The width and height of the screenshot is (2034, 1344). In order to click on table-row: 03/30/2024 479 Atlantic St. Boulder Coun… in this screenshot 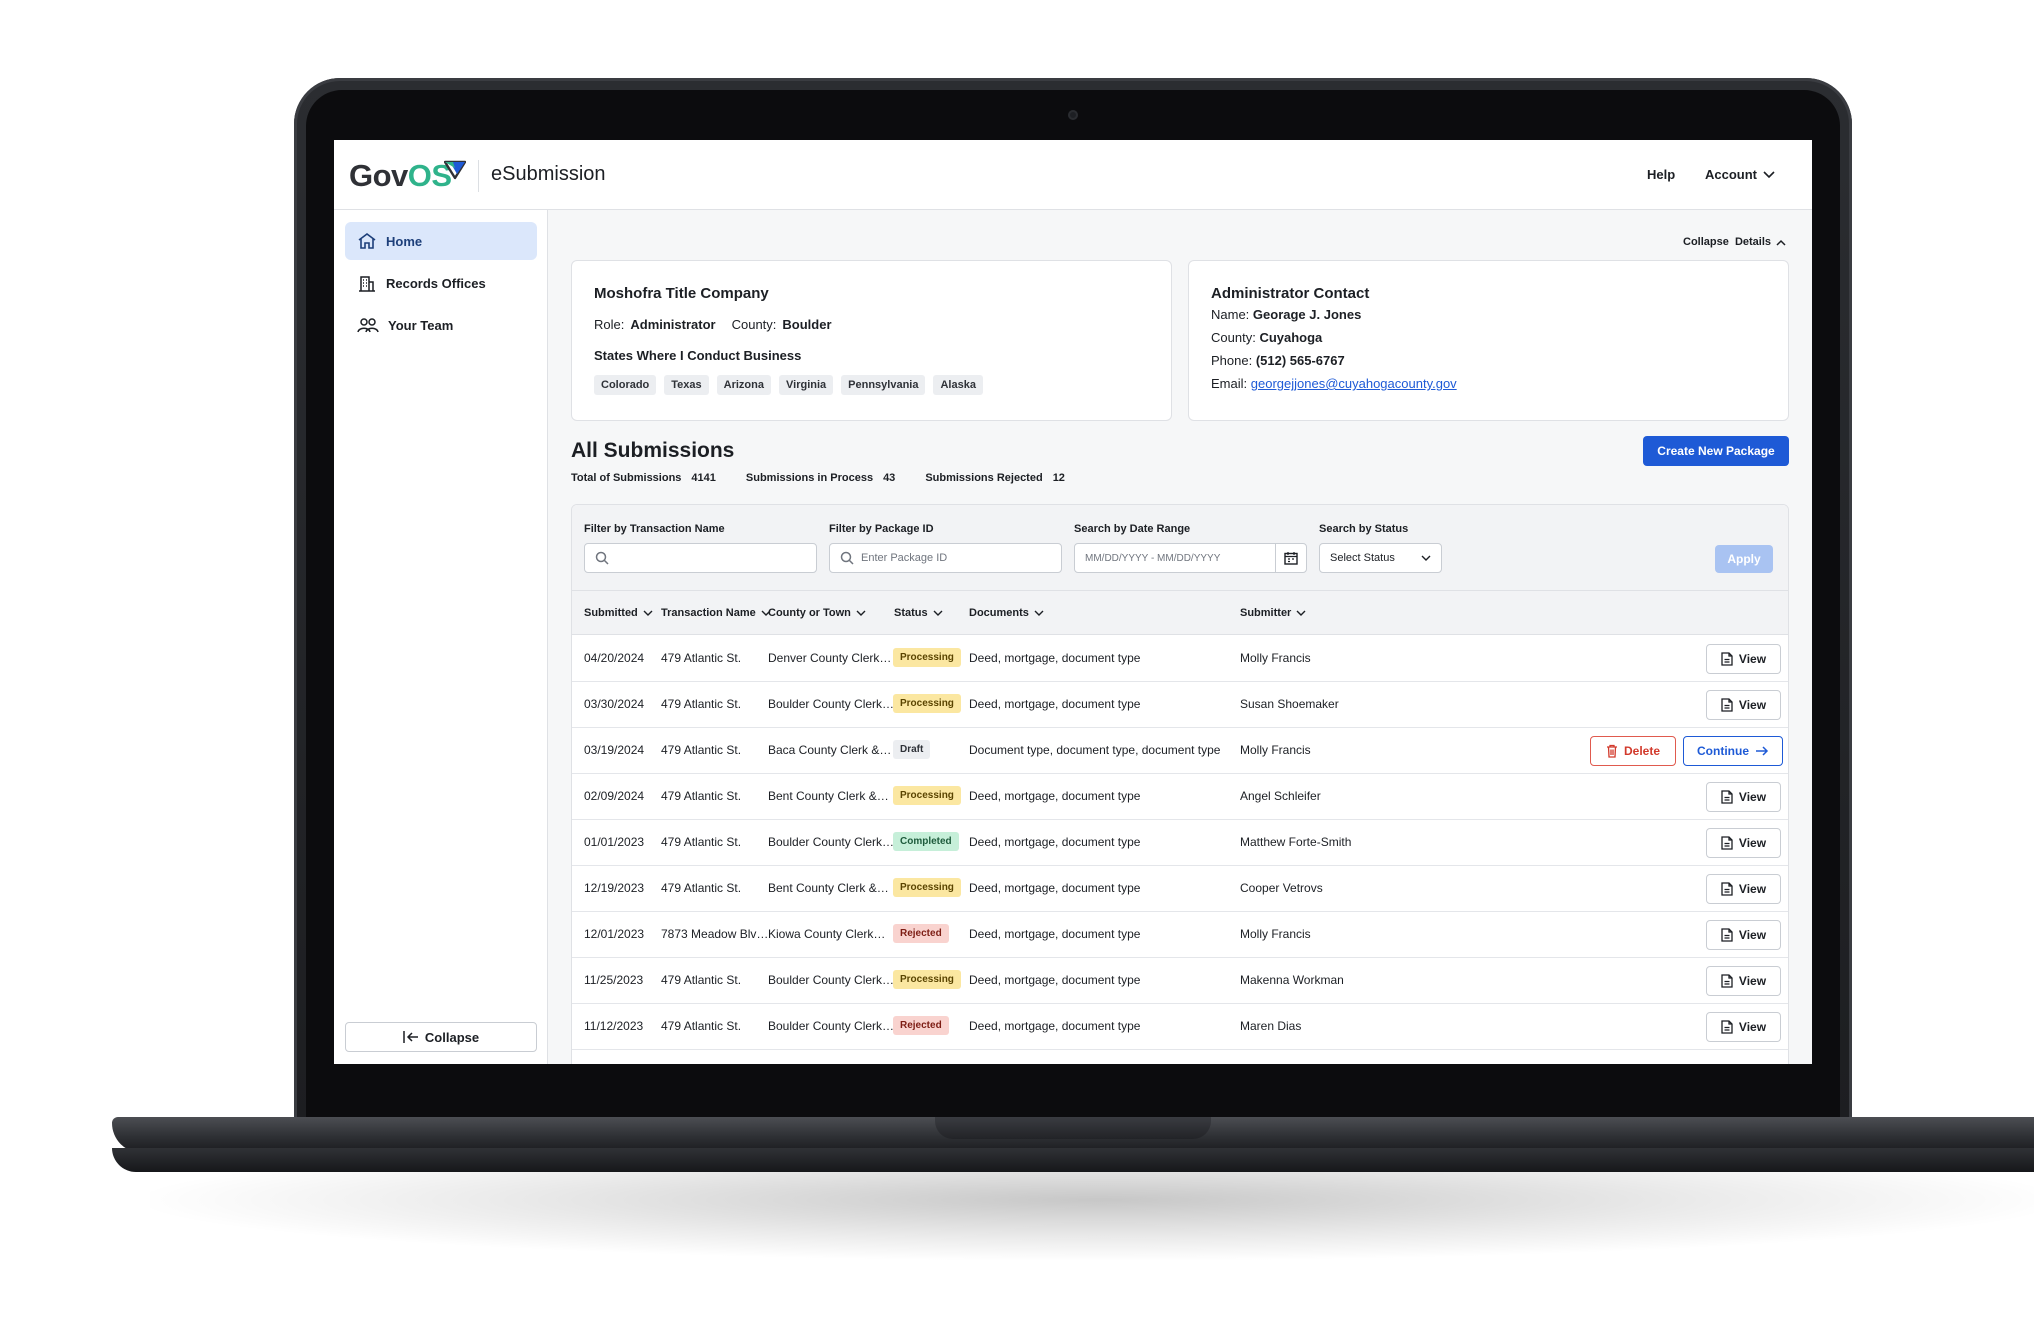, I will do `click(1180, 705)`.